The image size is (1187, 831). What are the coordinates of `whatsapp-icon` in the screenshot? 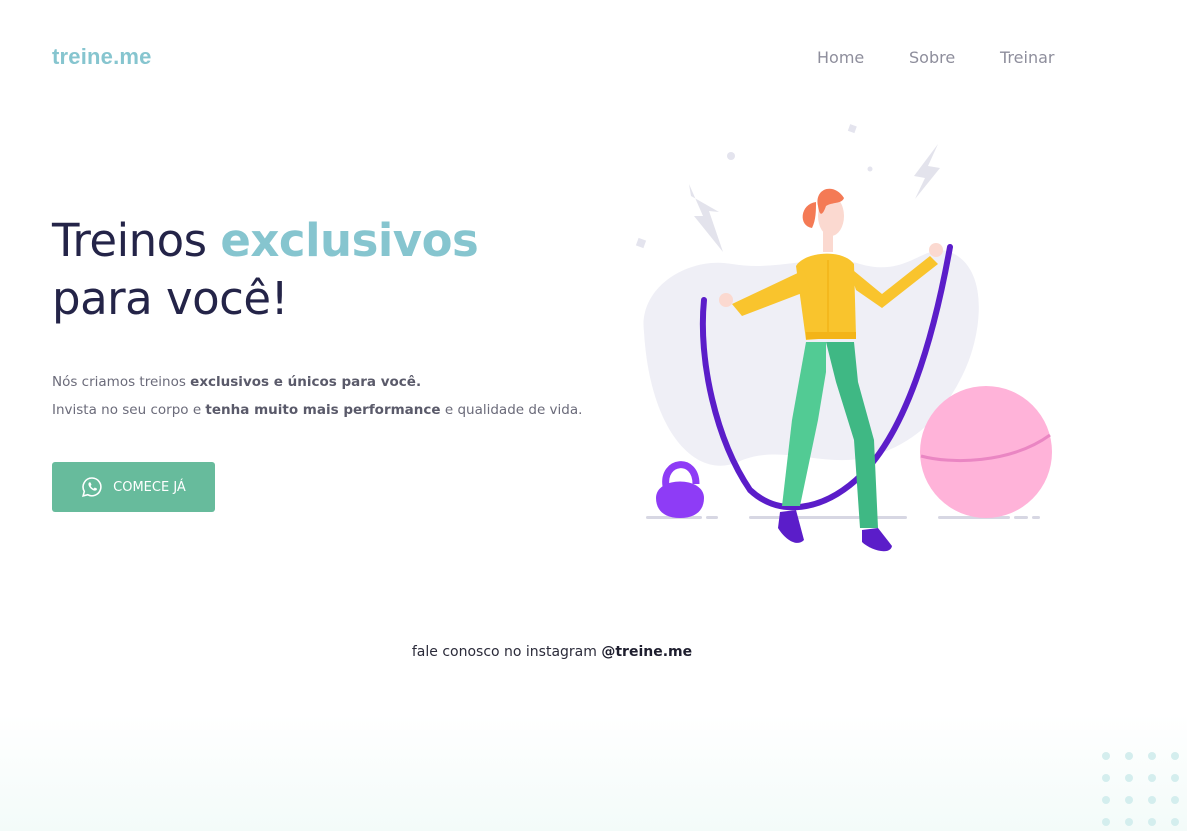 It's located at (92, 487).